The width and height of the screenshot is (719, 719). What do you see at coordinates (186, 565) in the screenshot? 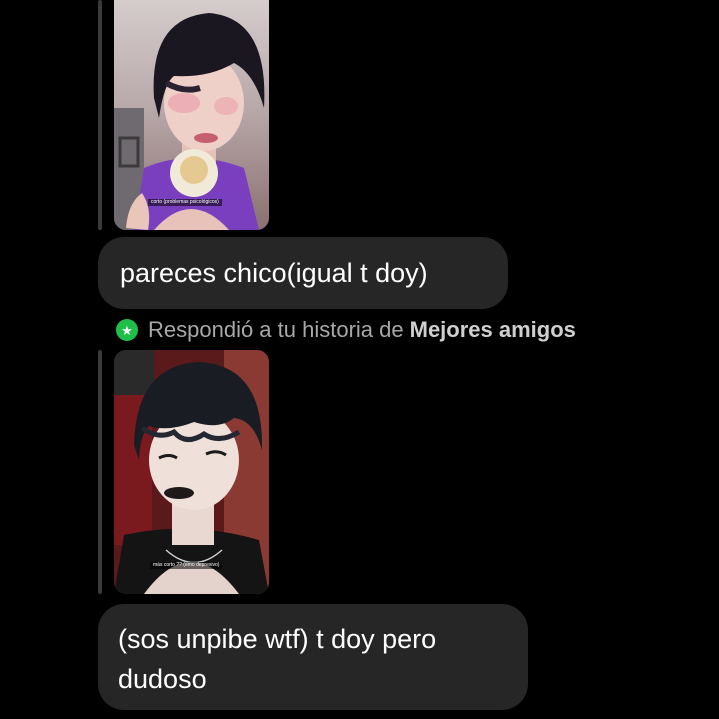
I see `story-caption-2: más corto ?? (emo depresivo)` at bounding box center [186, 565].